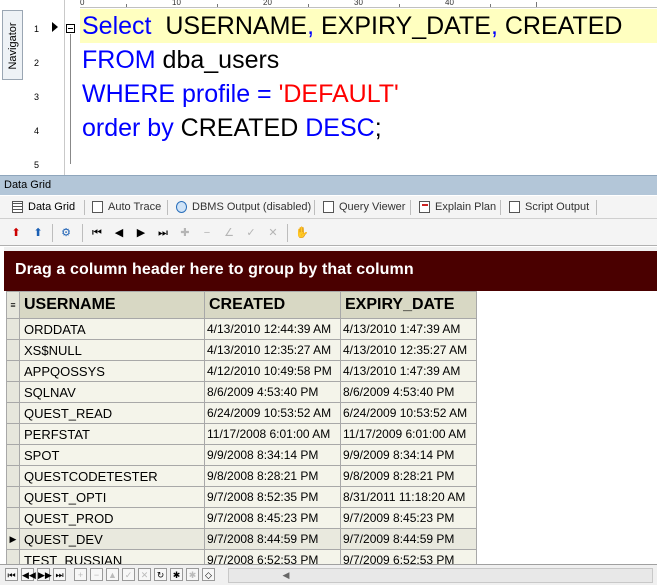 The width and height of the screenshot is (657, 585). What do you see at coordinates (408, 413) in the screenshot?
I see `cell-expiry-date: 6/24/2009 10:53:52 AM` at bounding box center [408, 413].